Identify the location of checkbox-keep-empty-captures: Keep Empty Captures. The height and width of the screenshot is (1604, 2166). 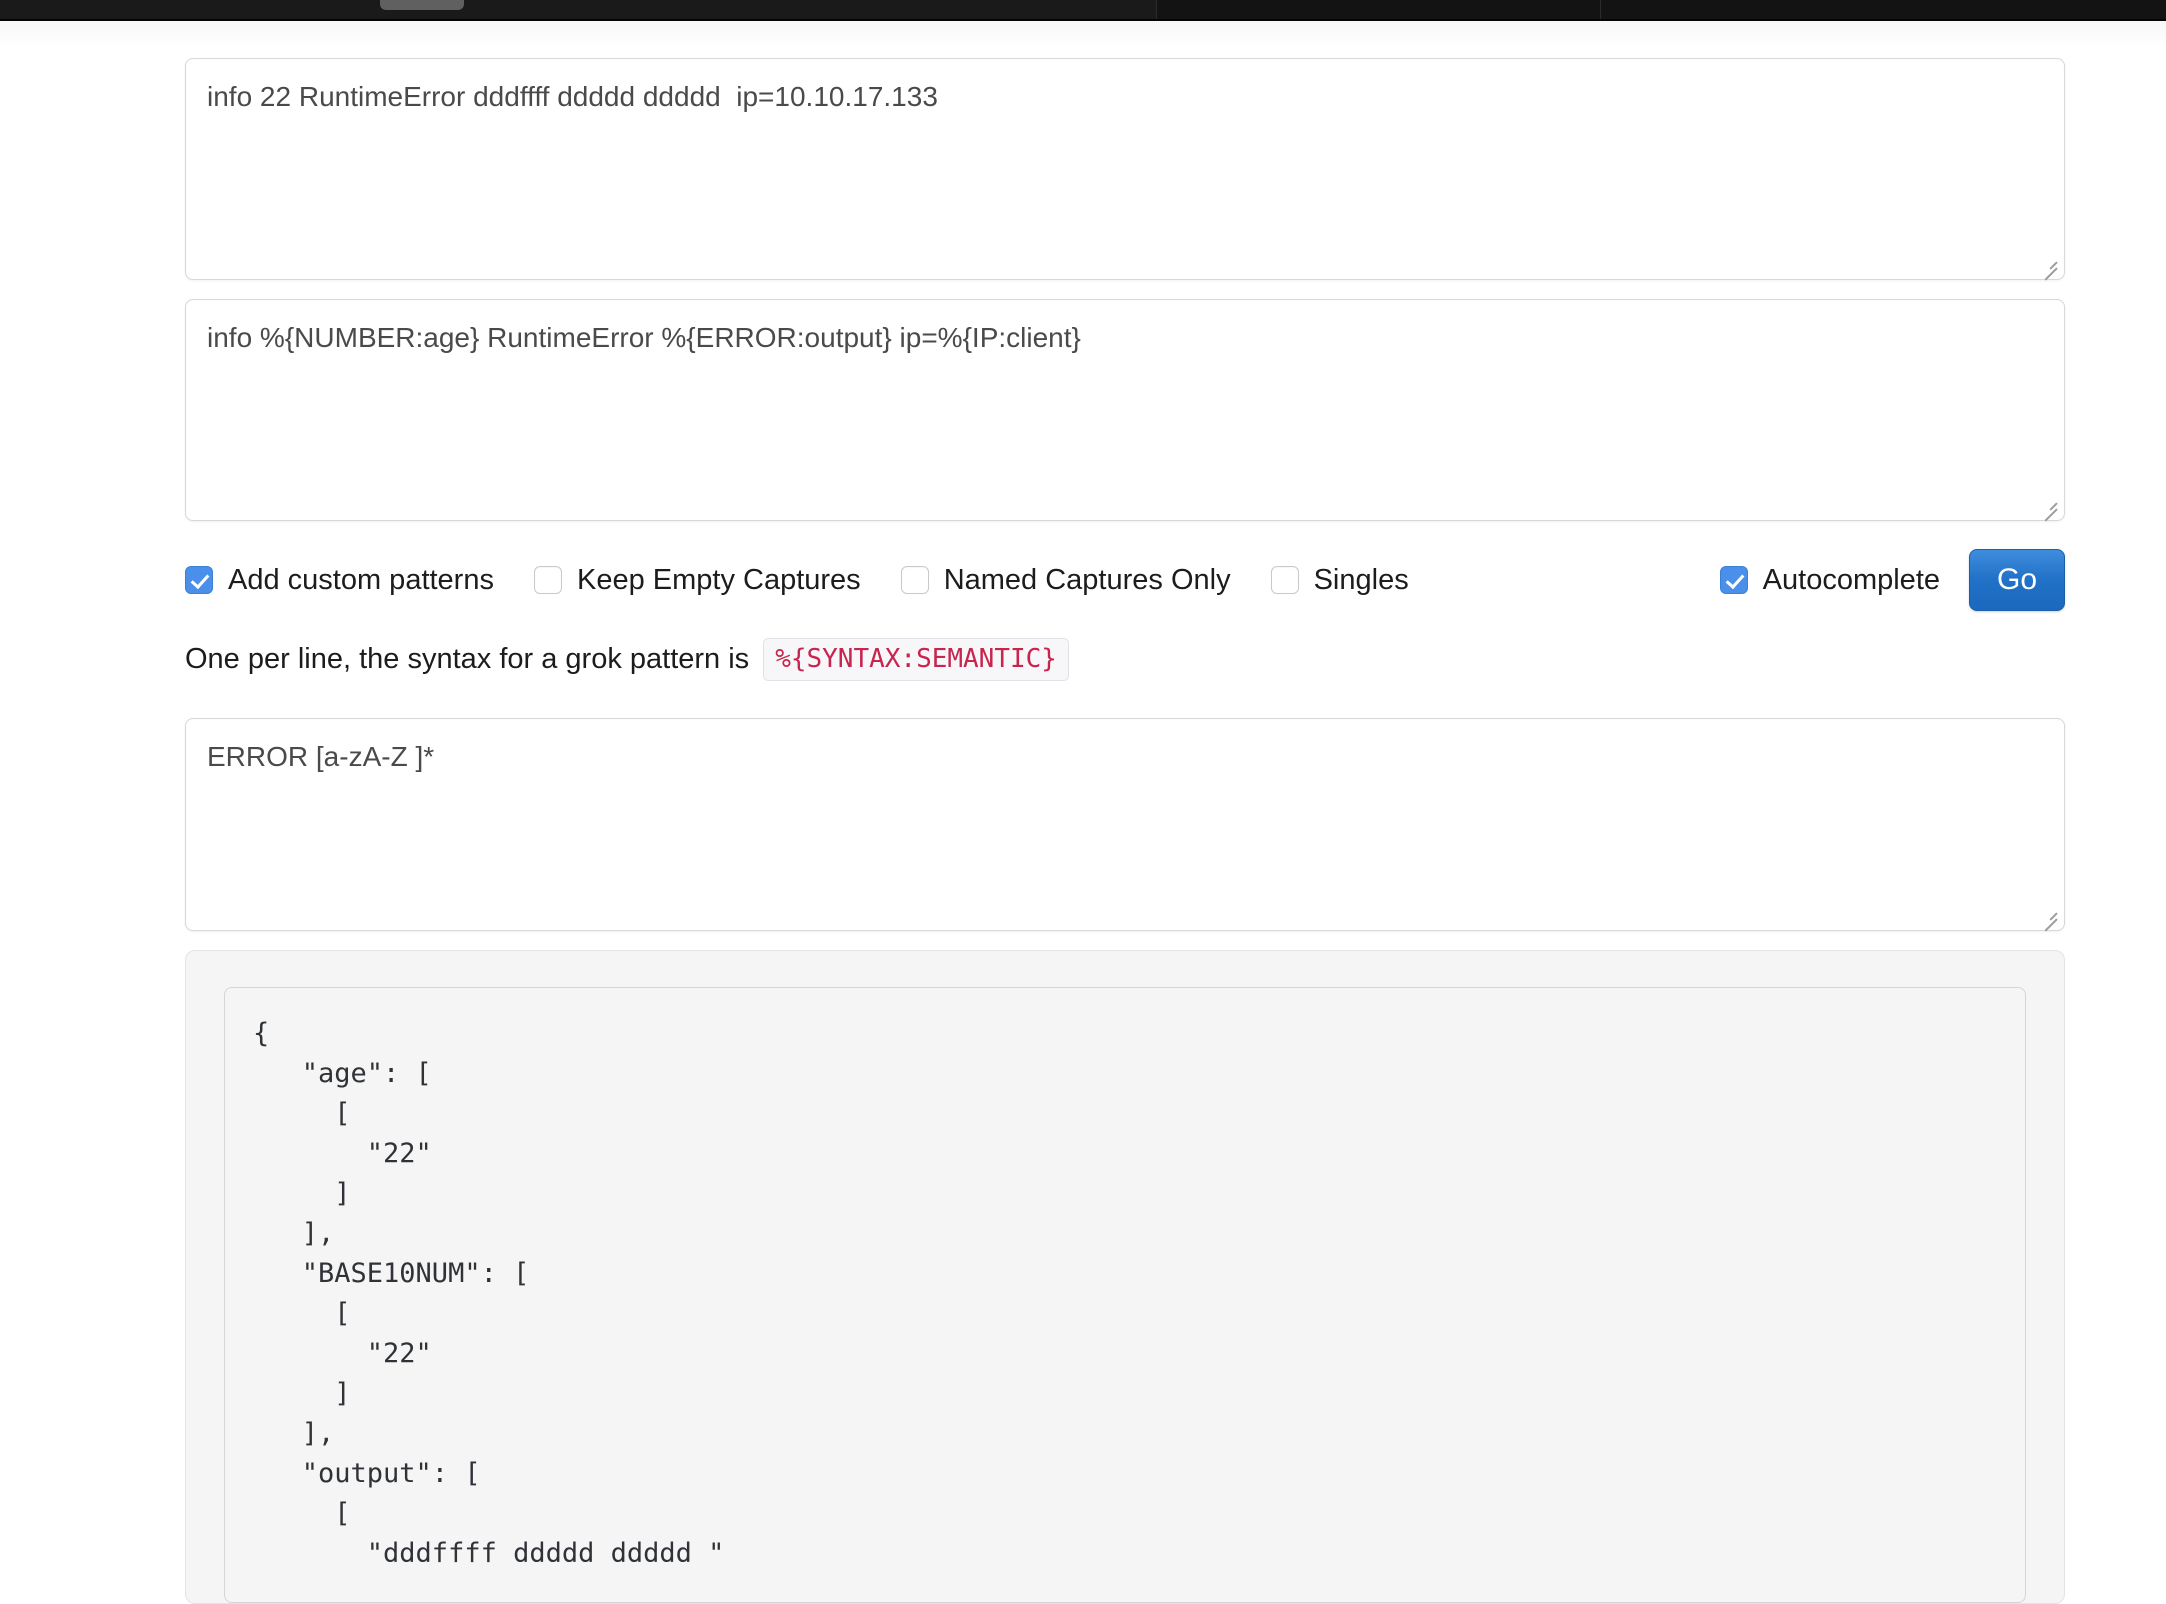
(697, 580).